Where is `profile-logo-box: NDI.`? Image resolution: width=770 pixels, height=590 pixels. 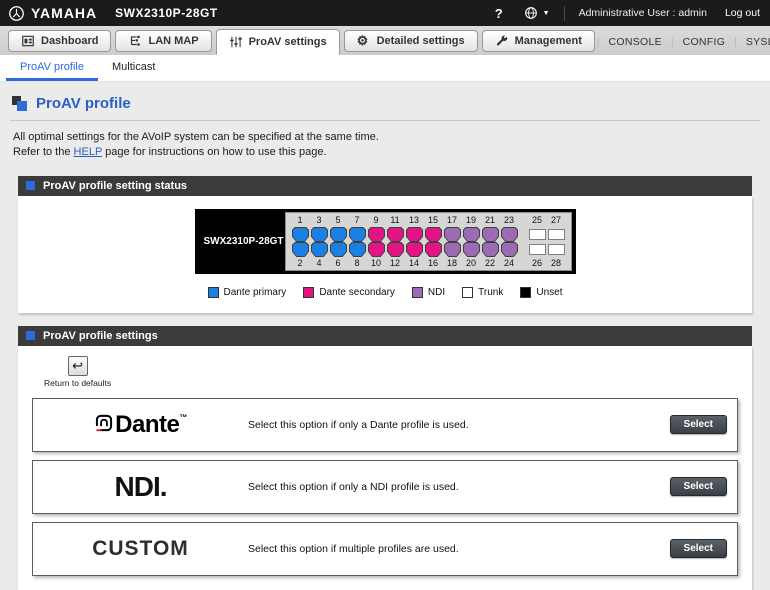 profile-logo-box: NDI. is located at coordinates (140, 487).